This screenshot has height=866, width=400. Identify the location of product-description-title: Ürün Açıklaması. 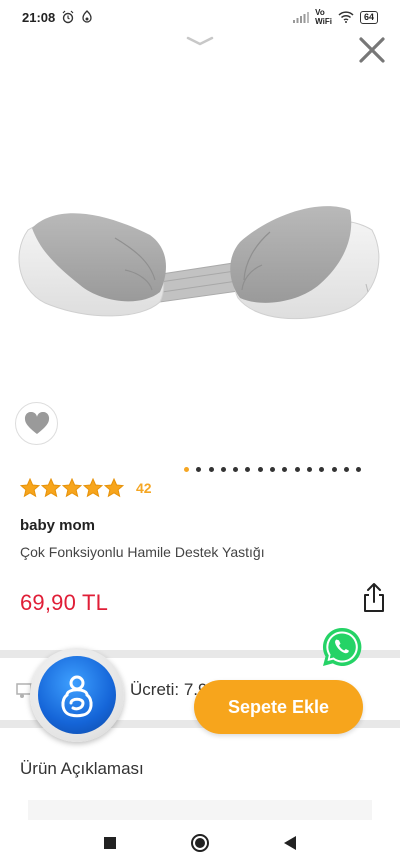
(82, 769).